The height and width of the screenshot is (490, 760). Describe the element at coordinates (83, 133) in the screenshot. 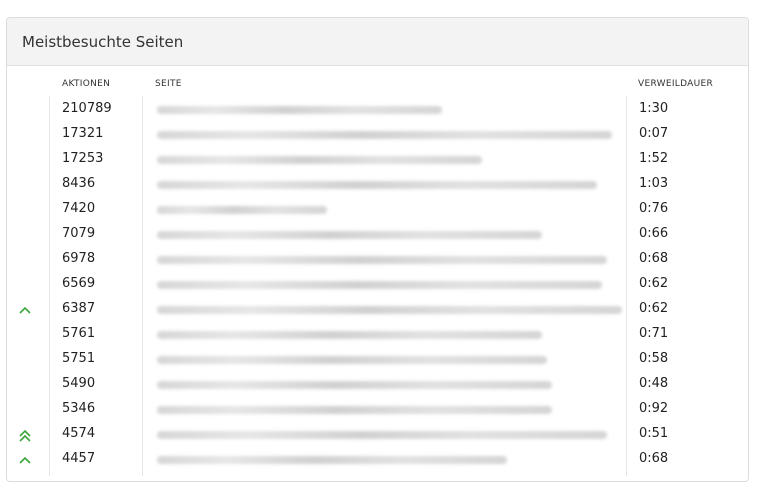

I see `actions-value: 17321` at that location.